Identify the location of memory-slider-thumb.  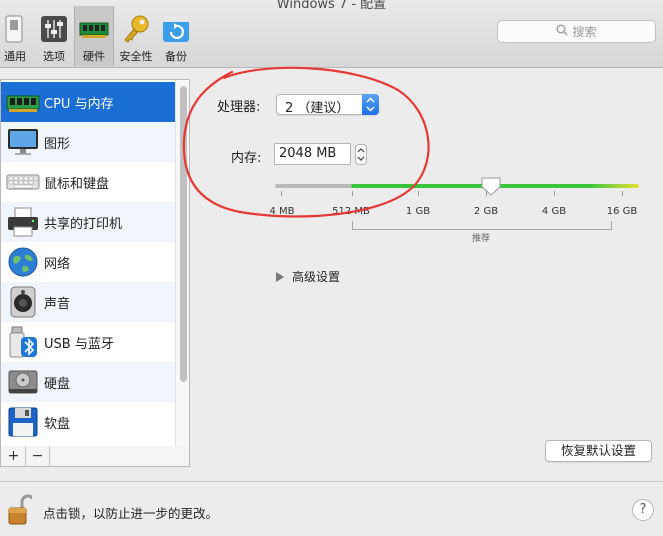
(491, 187).